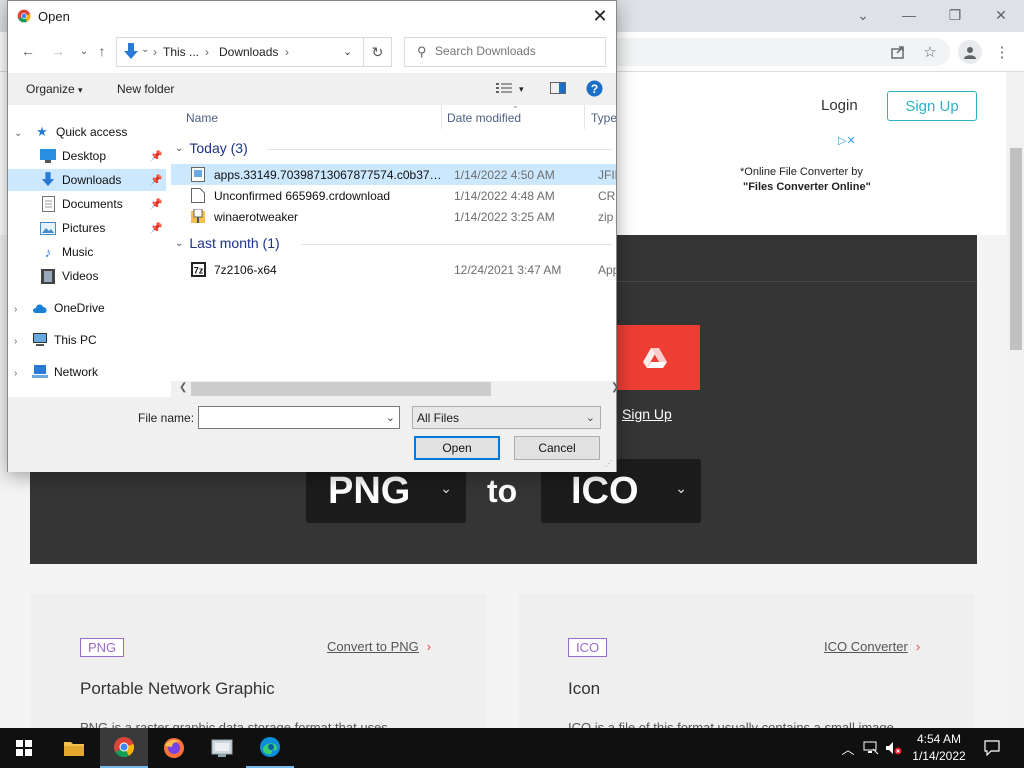  I want to click on search-input, so click(517, 51).